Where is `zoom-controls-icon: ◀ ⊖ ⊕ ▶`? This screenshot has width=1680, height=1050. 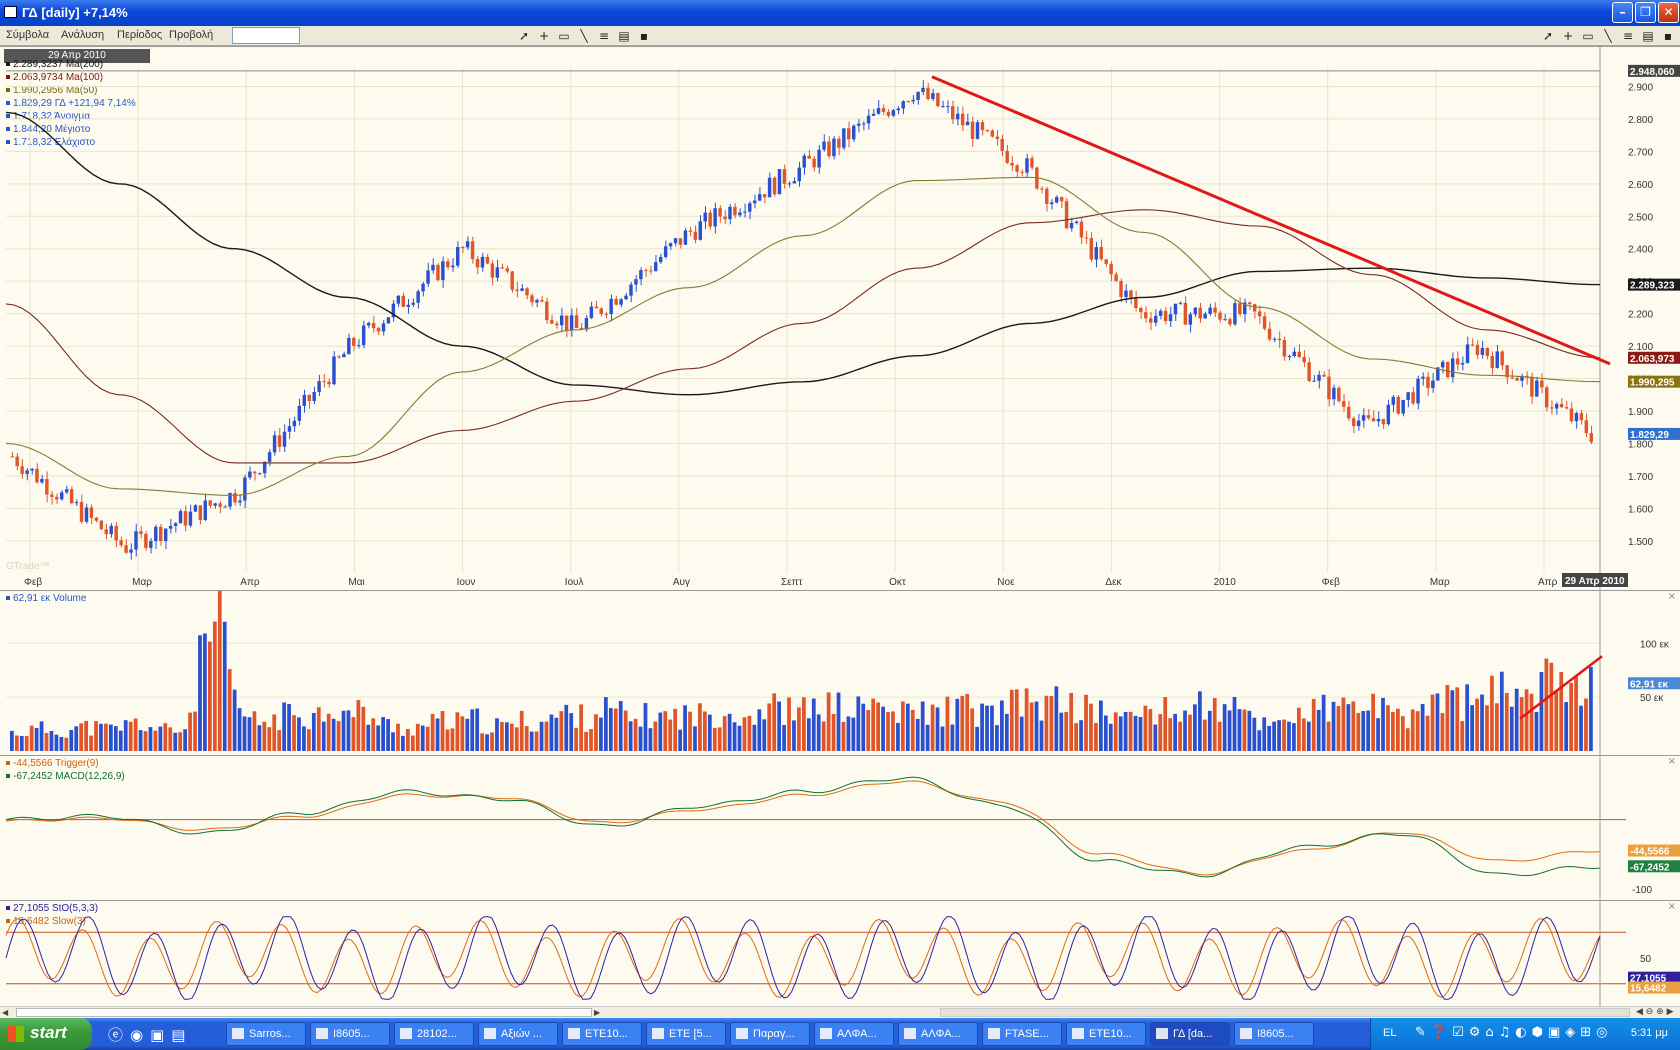
zoom-controls-icon: ◀ ⊖ ⊕ ▶ is located at coordinates (1655, 1012).